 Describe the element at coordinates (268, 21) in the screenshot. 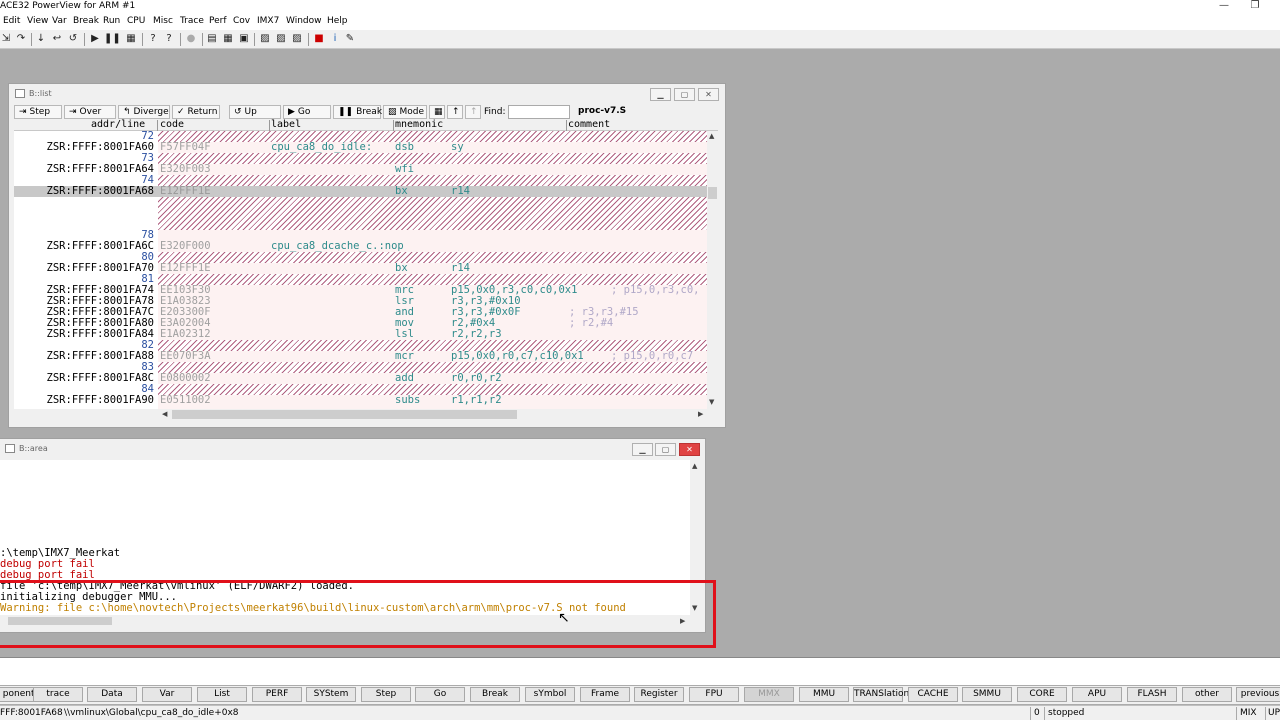

I see `menu-imx7: IMX7` at that location.